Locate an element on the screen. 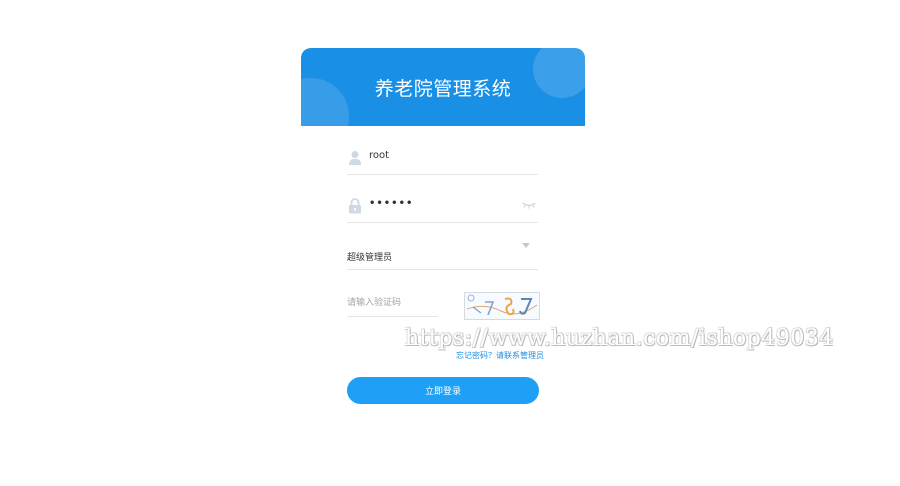  page-title: 养老院管理系统 is located at coordinates (443, 89).